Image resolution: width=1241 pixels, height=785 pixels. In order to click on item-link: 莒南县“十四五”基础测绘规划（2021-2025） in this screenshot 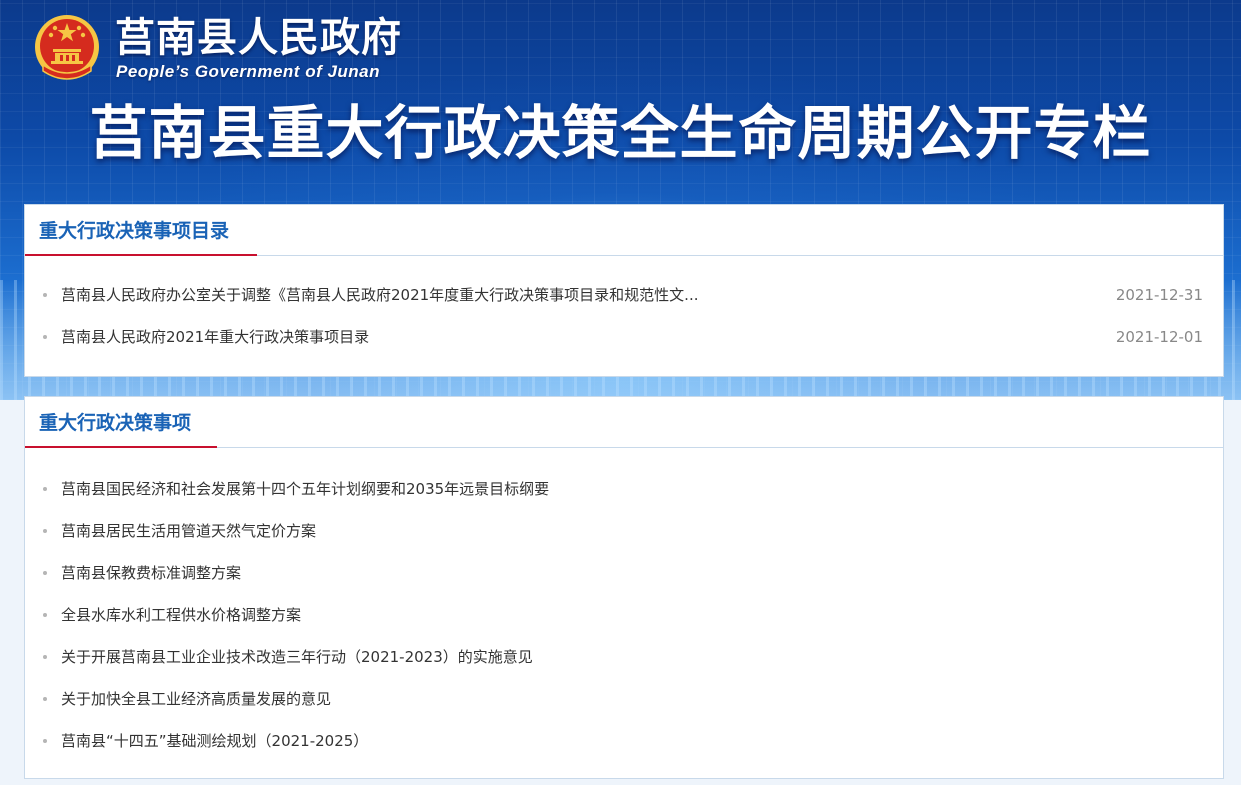, I will do `click(214, 741)`.